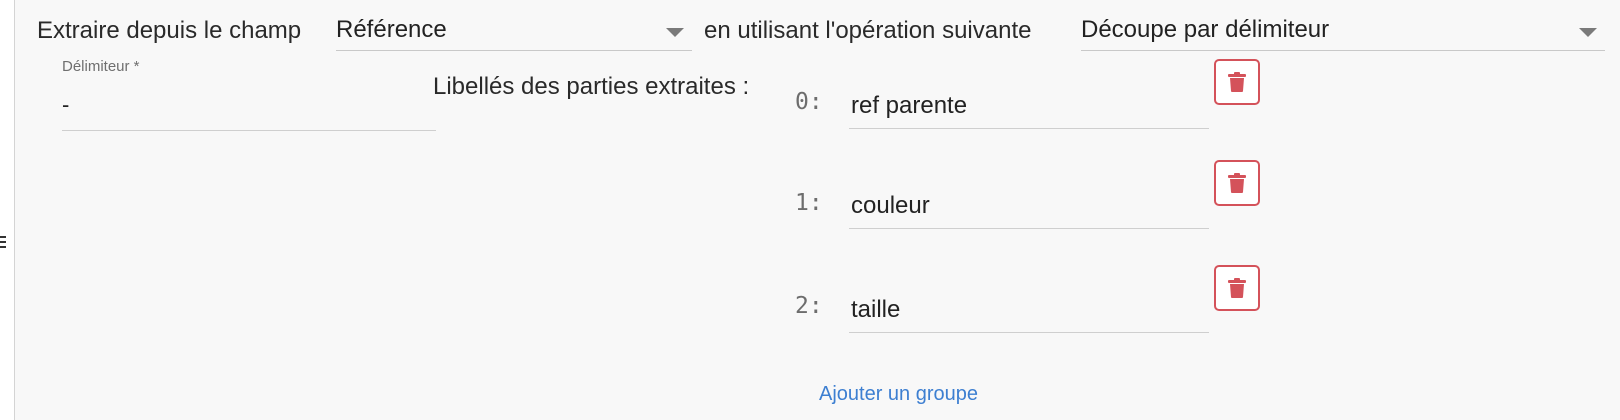  Describe the element at coordinates (809, 203) in the screenshot. I see `part-index: 1:` at that location.